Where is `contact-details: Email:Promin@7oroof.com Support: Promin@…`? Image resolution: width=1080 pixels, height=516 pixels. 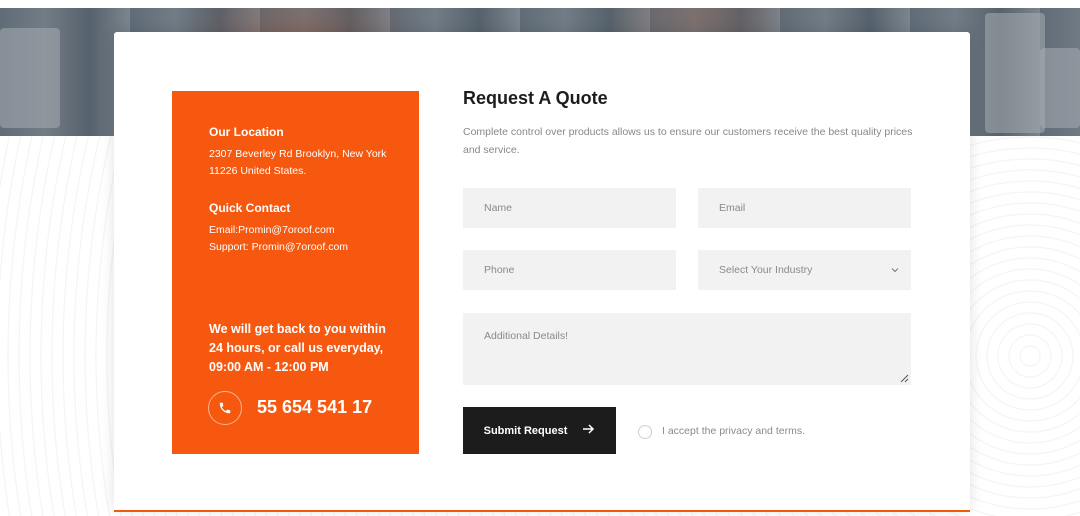
contact-details: Email:Promin@7oroof.com Support: Promin@… is located at coordinates (309, 239).